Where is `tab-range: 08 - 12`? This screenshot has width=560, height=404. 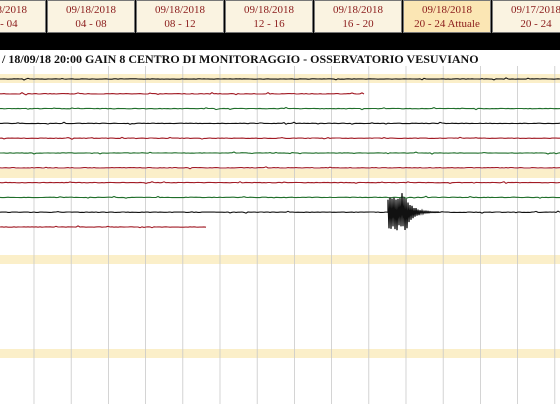
tab-range: 08 - 12 is located at coordinates (180, 24).